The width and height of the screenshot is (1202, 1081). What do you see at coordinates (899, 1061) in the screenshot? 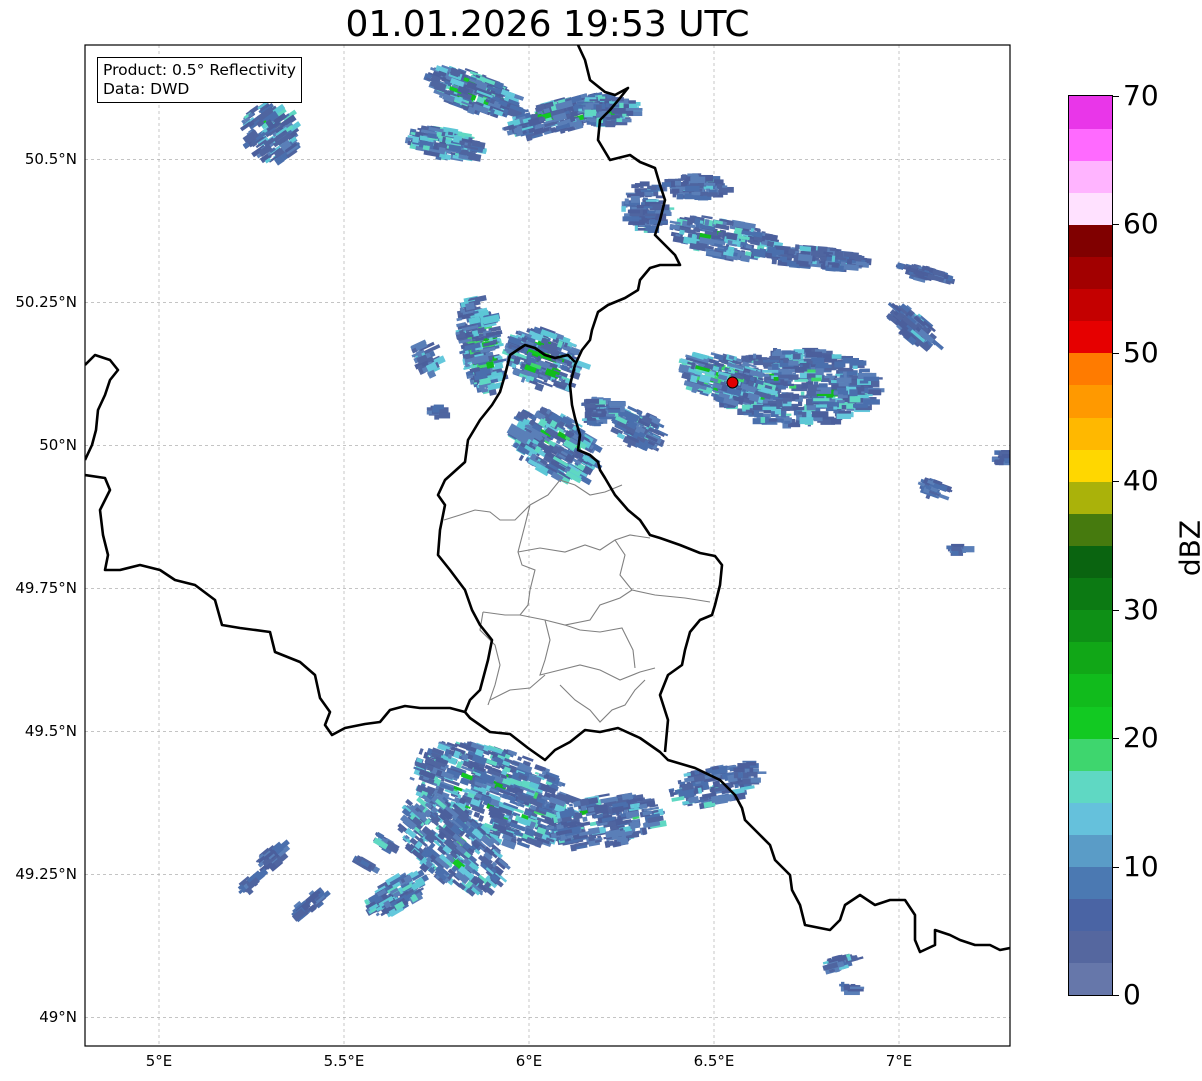
I see `lon-tick-label: 7°E` at bounding box center [899, 1061].